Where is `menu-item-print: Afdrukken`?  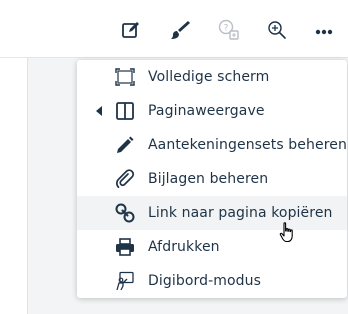 menu-item-print: Afdrukken is located at coordinates (212, 247).